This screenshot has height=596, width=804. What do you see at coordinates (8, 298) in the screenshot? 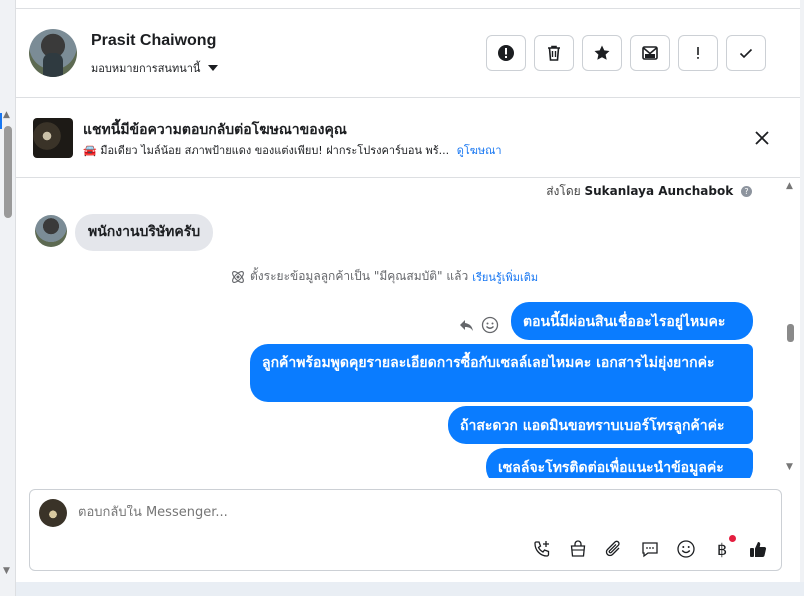
I see `left-scroll-strip: ▲ ▼` at bounding box center [8, 298].